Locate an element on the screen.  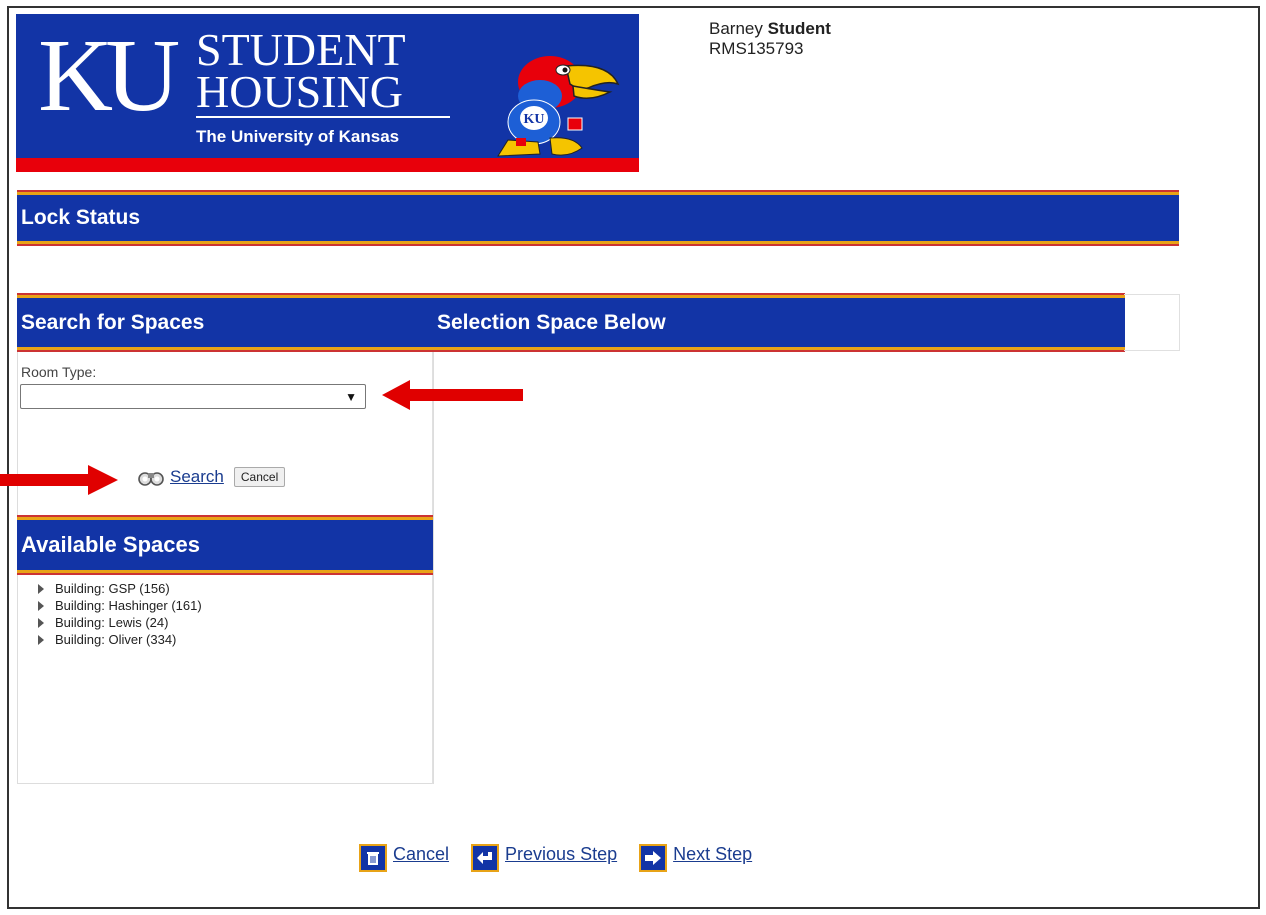
next-step-link: Next Step is located at coordinates (712, 854).